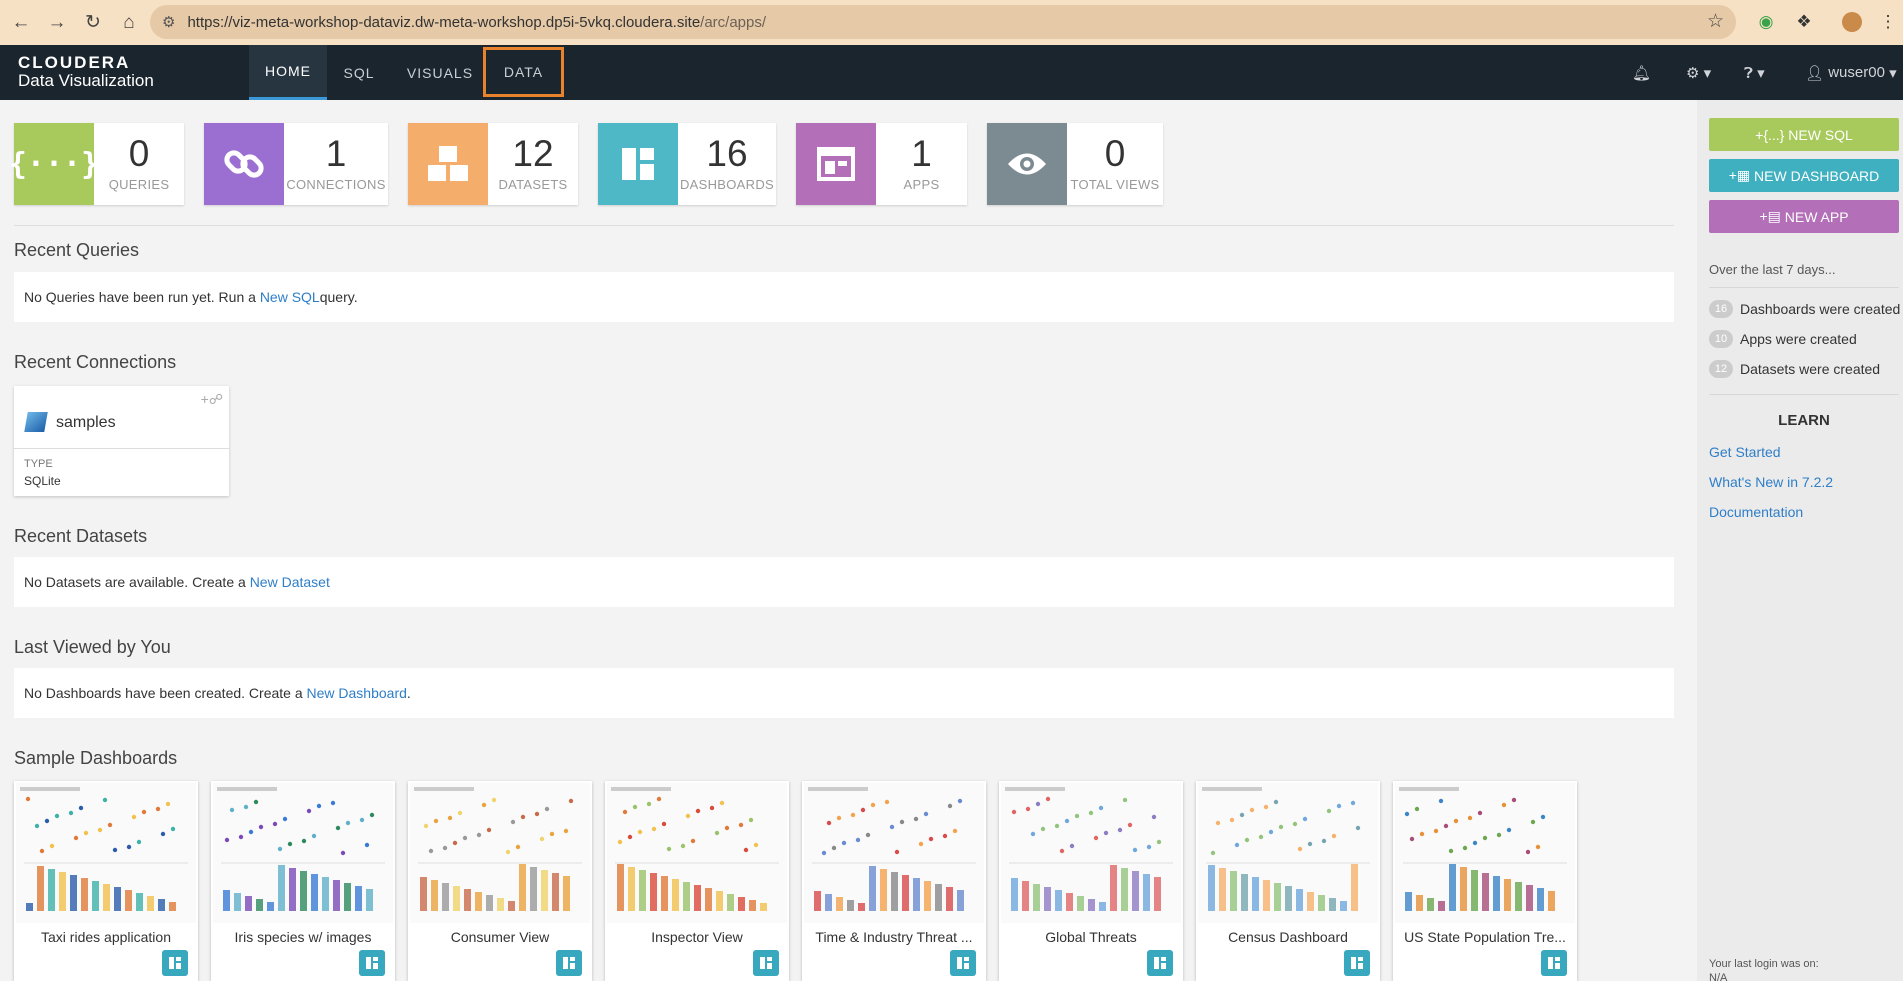 Image resolution: width=1903 pixels, height=981 pixels. I want to click on activity-text: Datasets were created, so click(1810, 369).